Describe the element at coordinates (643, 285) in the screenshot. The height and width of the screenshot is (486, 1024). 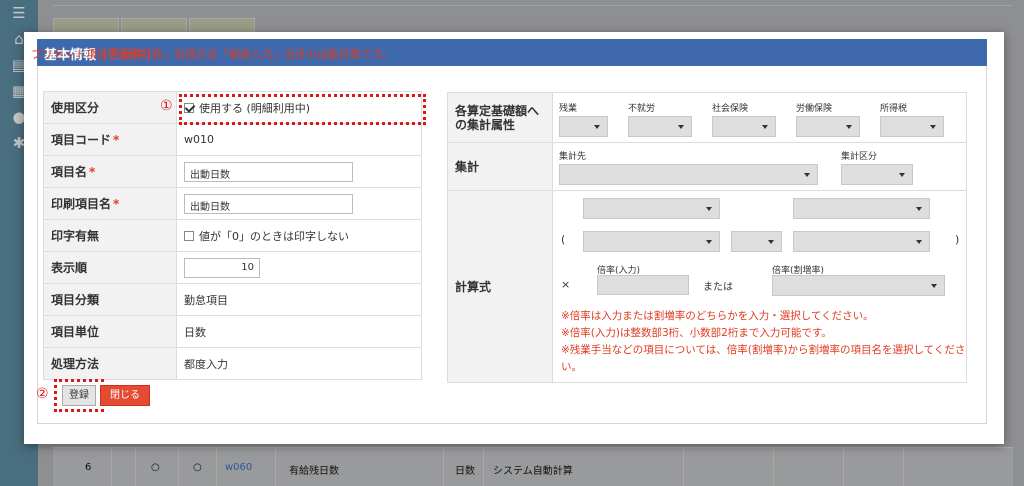
I see `rate-input-field` at that location.